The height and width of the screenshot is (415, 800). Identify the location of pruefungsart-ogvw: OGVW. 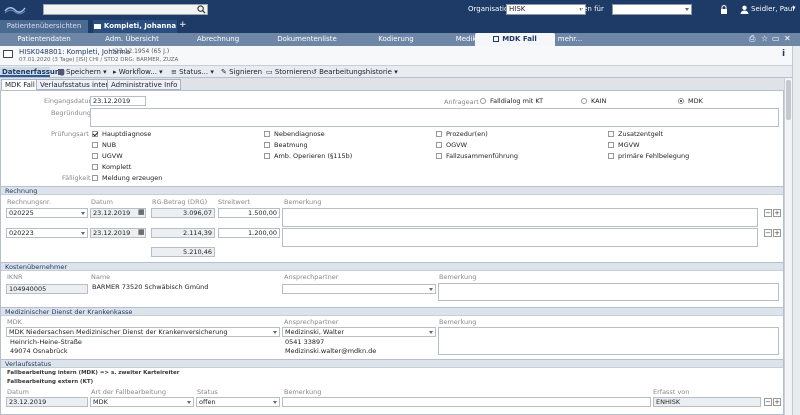
(457, 145).